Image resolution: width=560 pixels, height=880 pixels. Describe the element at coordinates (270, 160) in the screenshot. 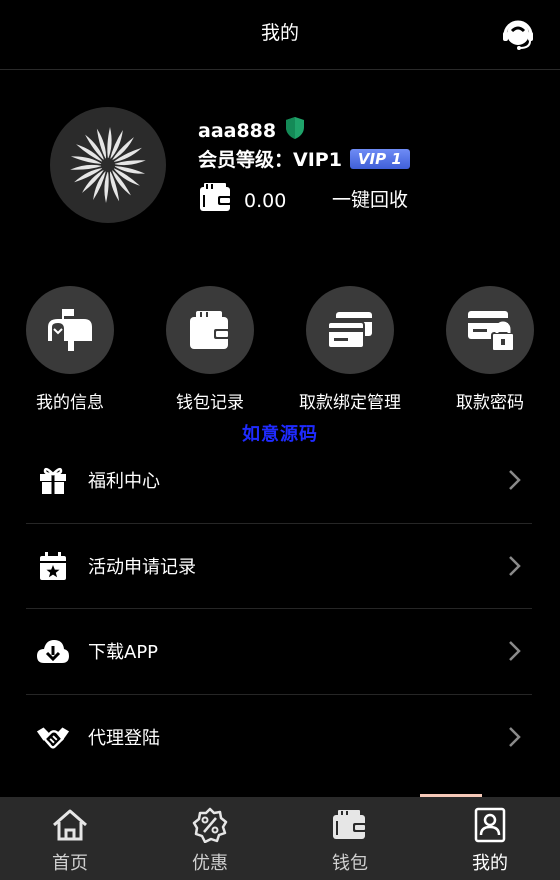

I see `member-level-label: 会员等级：VIP1` at that location.